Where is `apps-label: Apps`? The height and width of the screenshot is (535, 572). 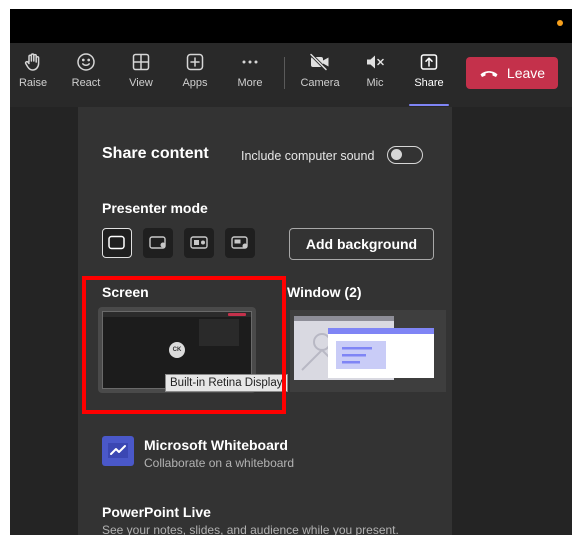 apps-label: Apps is located at coordinates (195, 83).